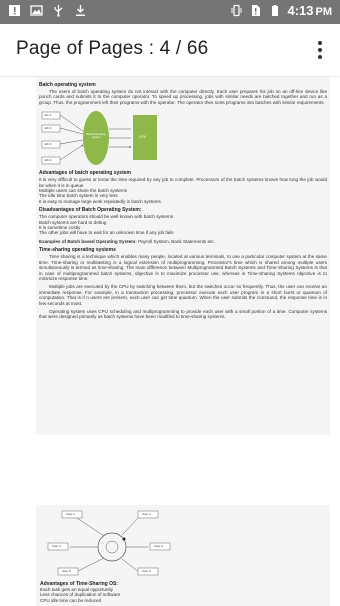 The width and height of the screenshot is (340, 606). Describe the element at coordinates (309, 10) in the screenshot. I see `status-time: 4:13 PM` at that location.